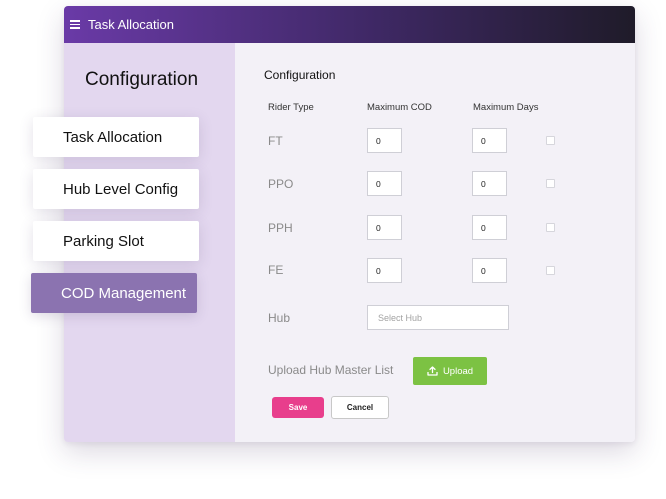  Describe the element at coordinates (142, 79) in the screenshot. I see `sidebar-heading: Configuration` at that location.